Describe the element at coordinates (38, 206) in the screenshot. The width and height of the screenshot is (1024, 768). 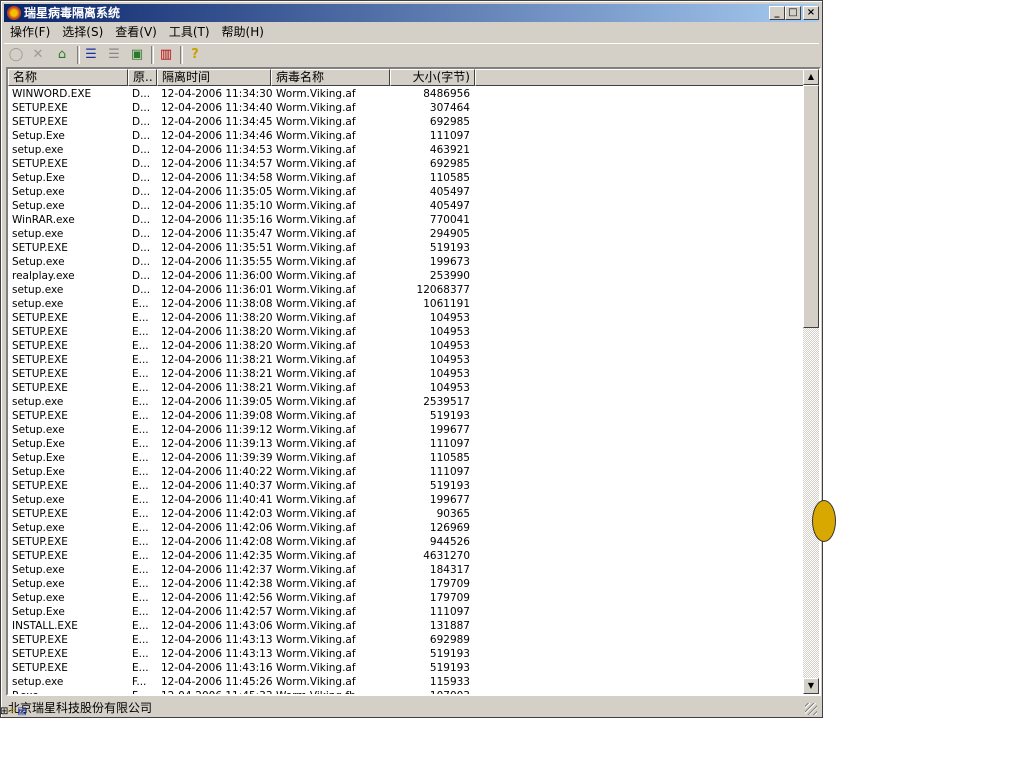
I see `cell-name: Setup.exe` at that location.